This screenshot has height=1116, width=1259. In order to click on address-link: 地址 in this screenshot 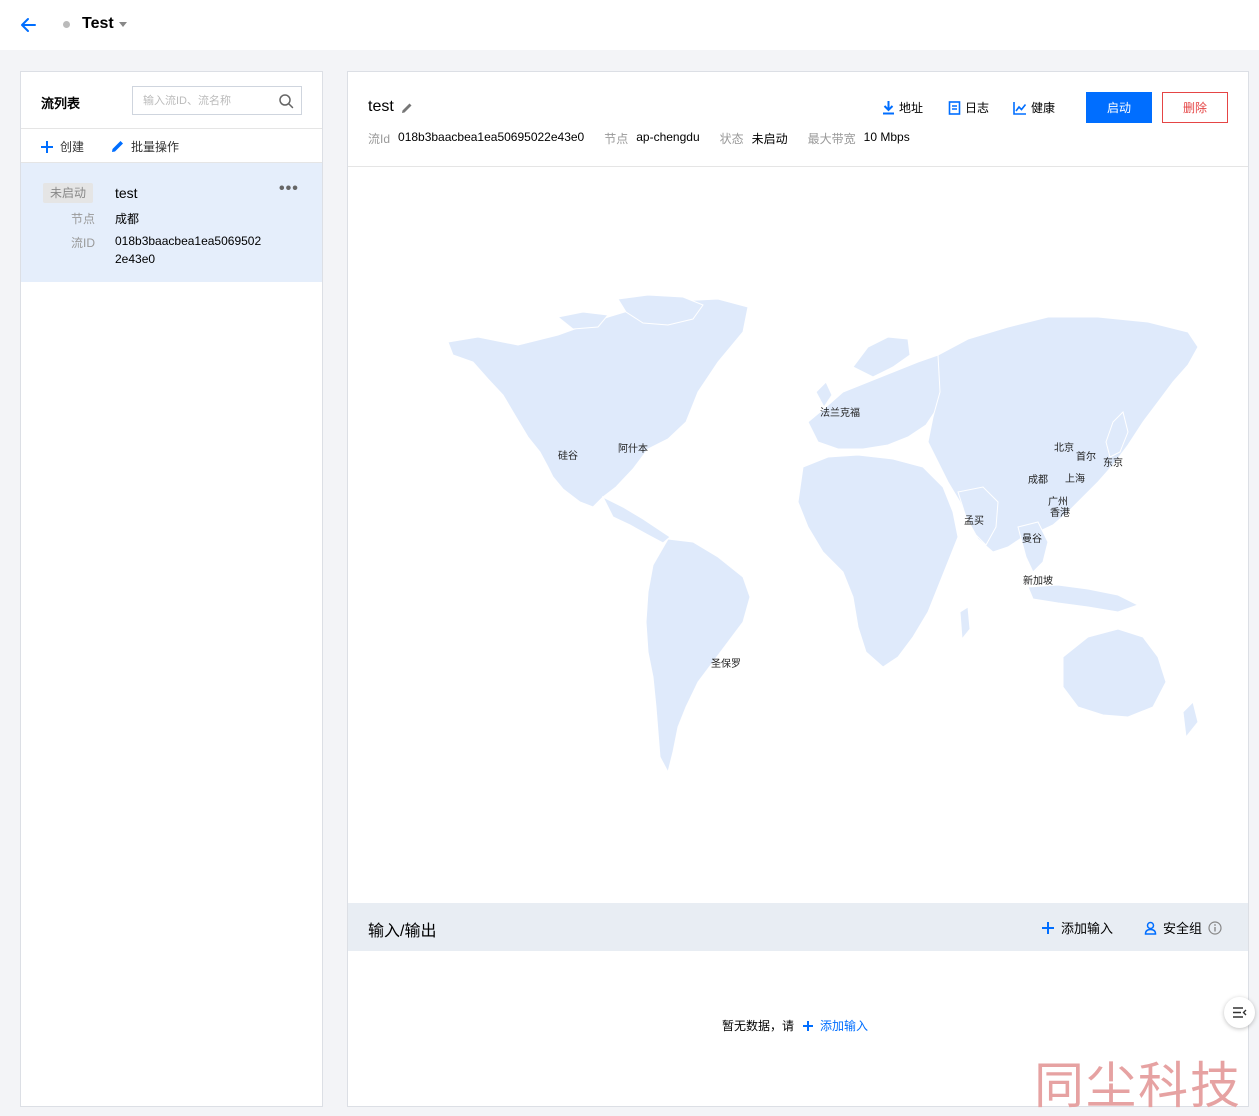, I will do `click(902, 107)`.